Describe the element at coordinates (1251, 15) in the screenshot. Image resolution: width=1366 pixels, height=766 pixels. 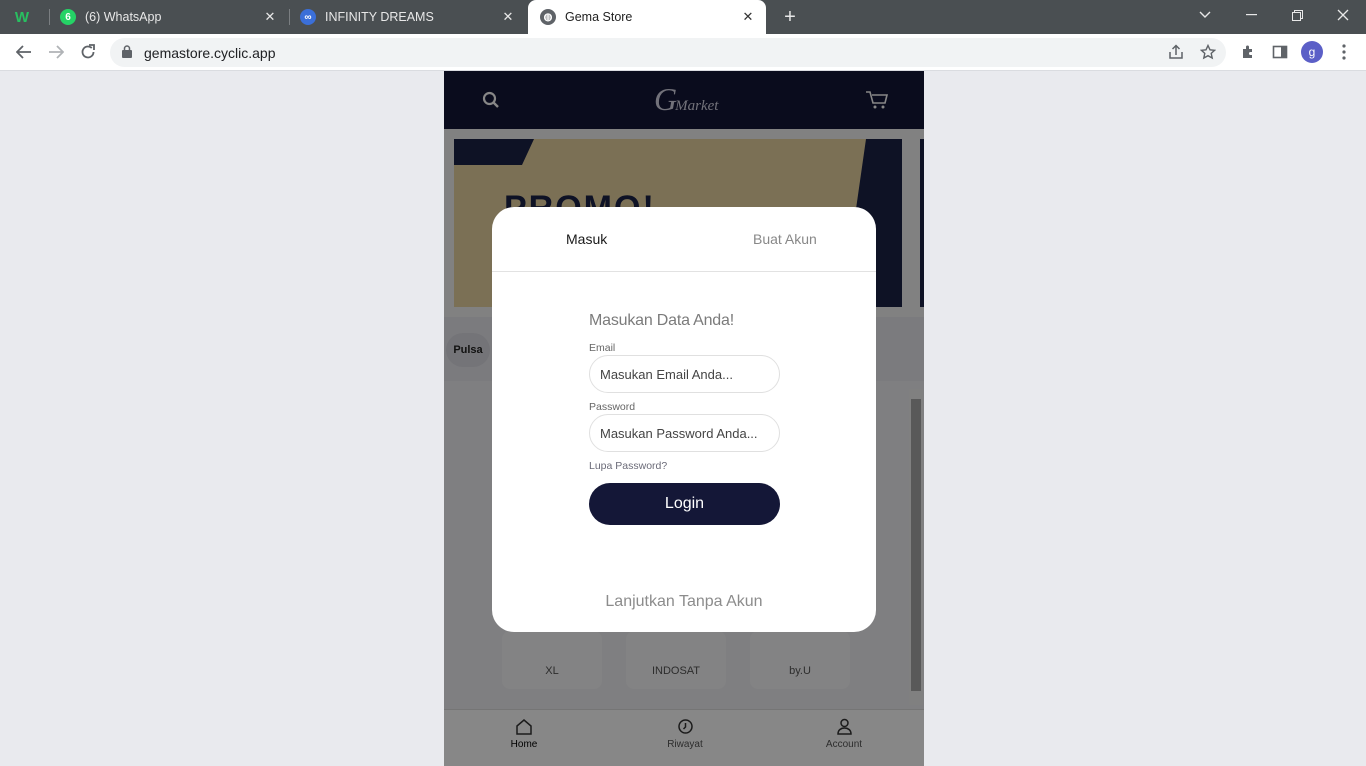
I see `minimize-button` at that location.